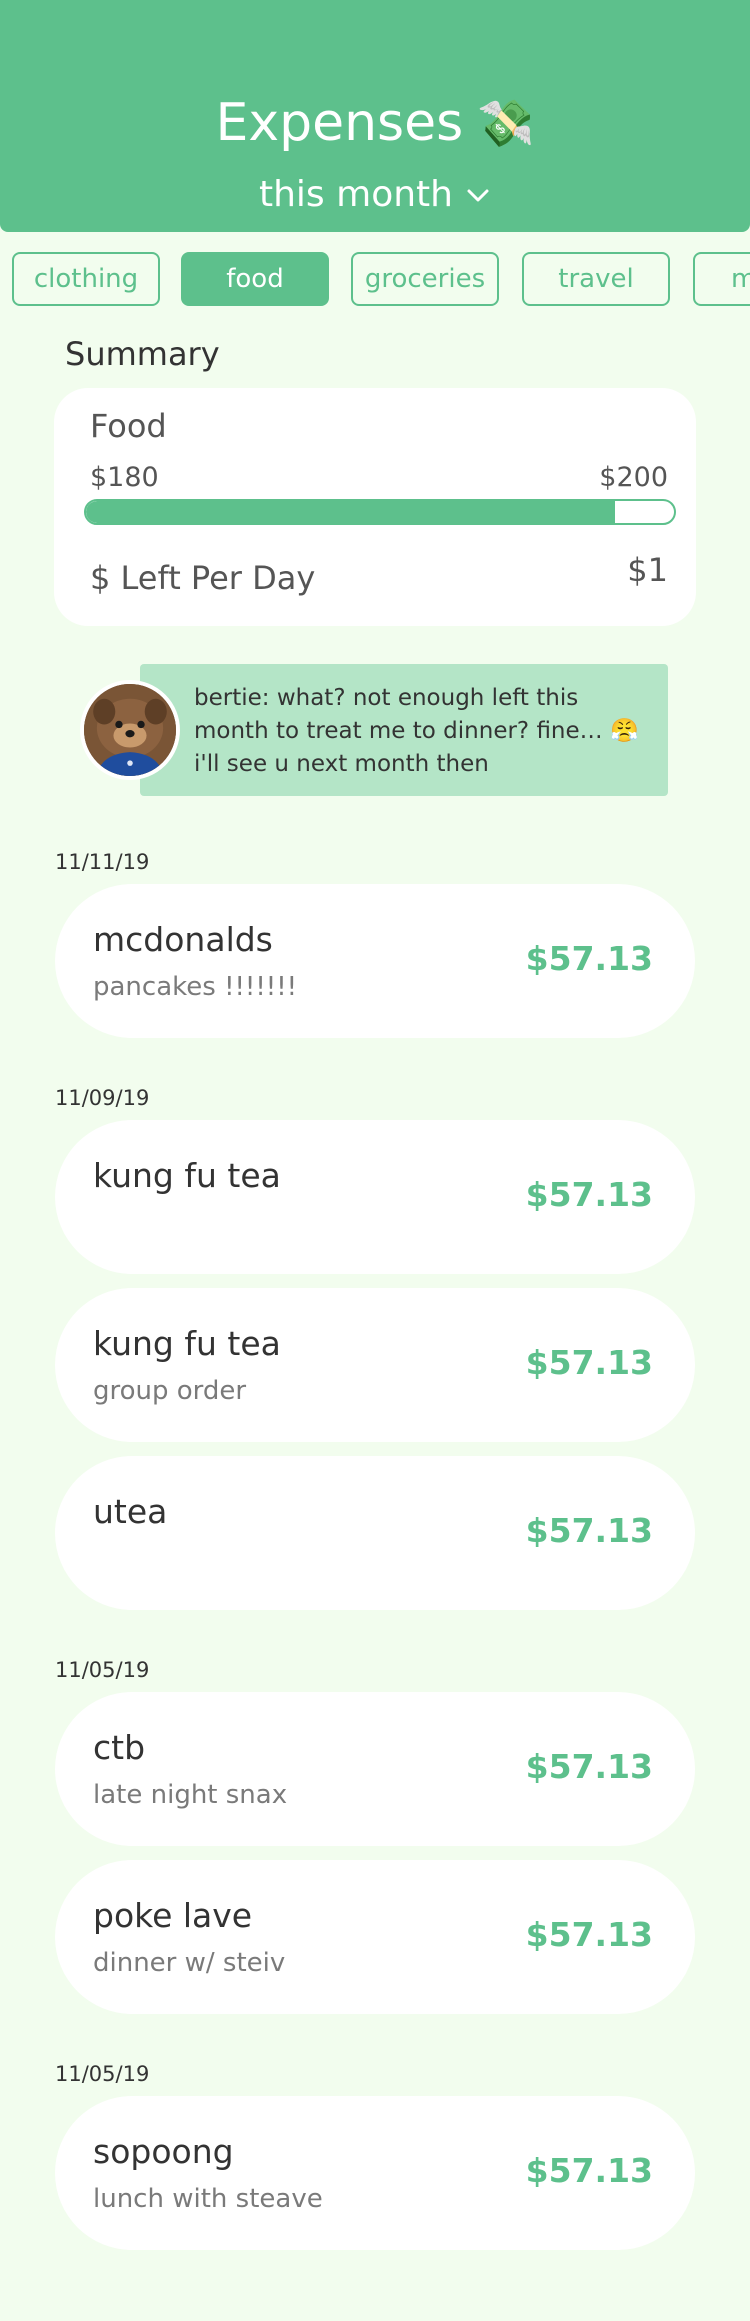 This screenshot has height=2321, width=750. I want to click on date-header: 11/09/19, so click(102, 1098).